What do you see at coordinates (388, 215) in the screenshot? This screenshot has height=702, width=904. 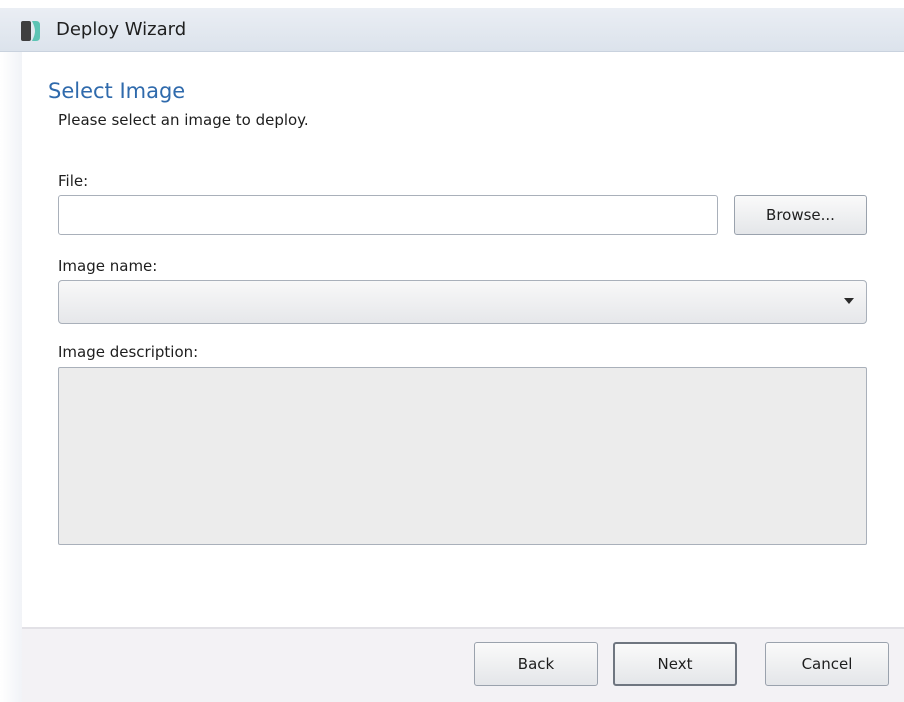 I see `file-input` at bounding box center [388, 215].